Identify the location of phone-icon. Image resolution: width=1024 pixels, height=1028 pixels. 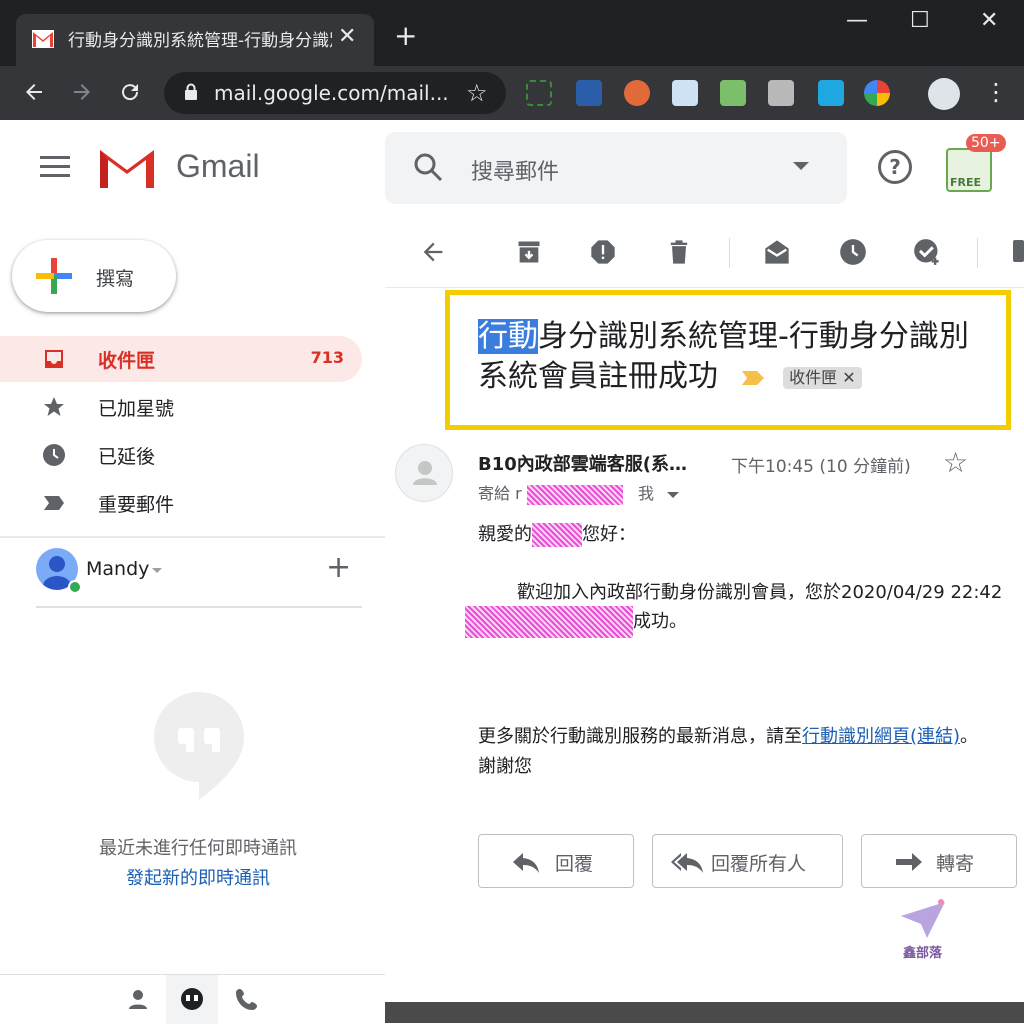
(246, 999).